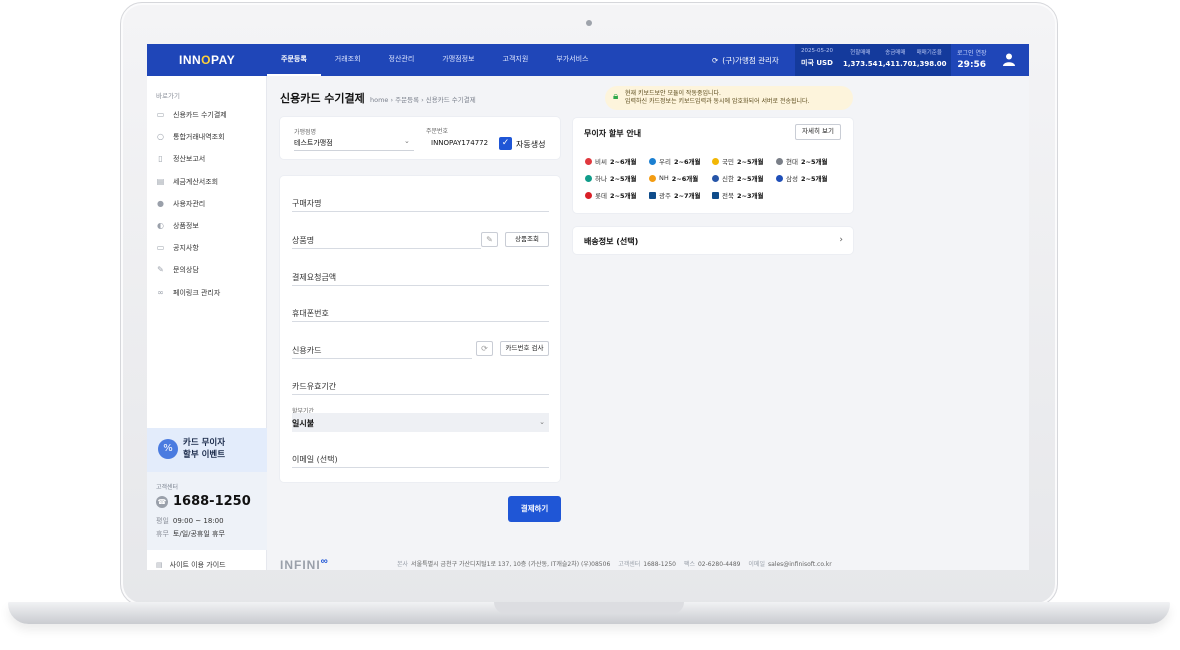 The image size is (1180, 650). What do you see at coordinates (437, 131) in the screenshot?
I see `order-no-label: 주문번호` at bounding box center [437, 131].